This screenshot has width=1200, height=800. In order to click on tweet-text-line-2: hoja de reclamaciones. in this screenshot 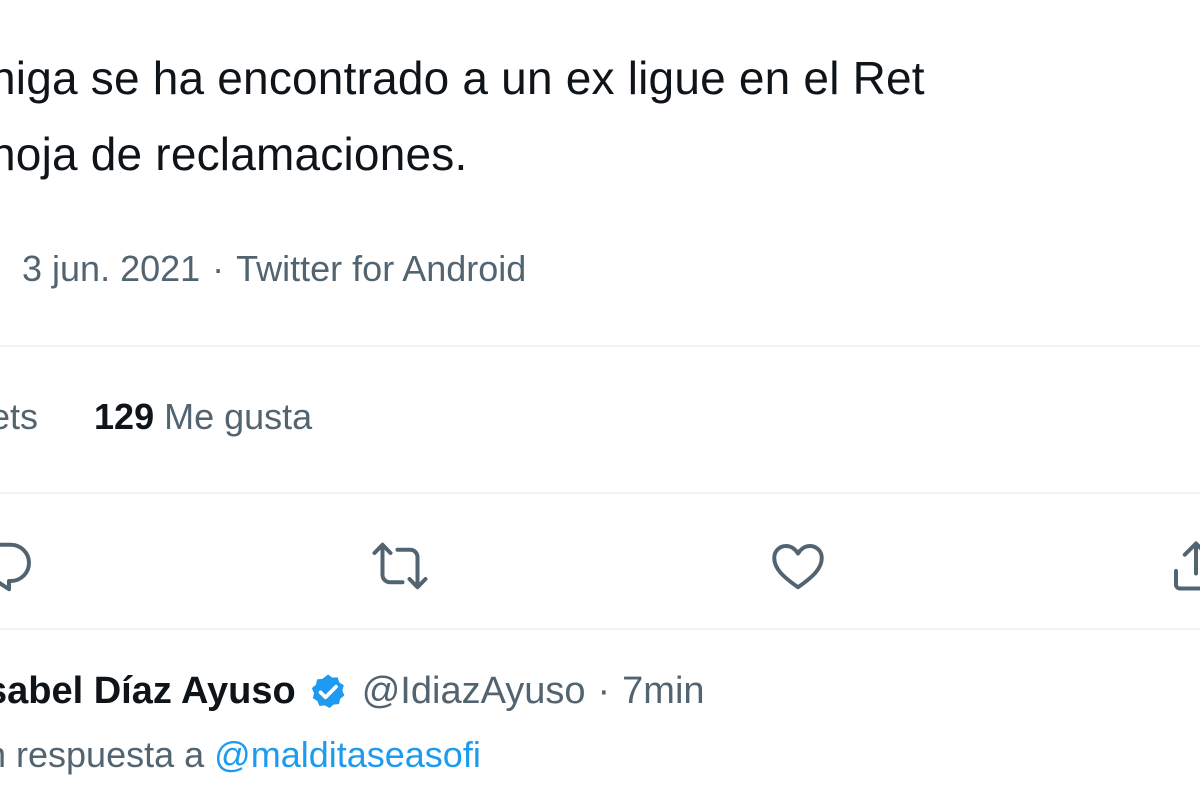, I will do `click(234, 154)`.